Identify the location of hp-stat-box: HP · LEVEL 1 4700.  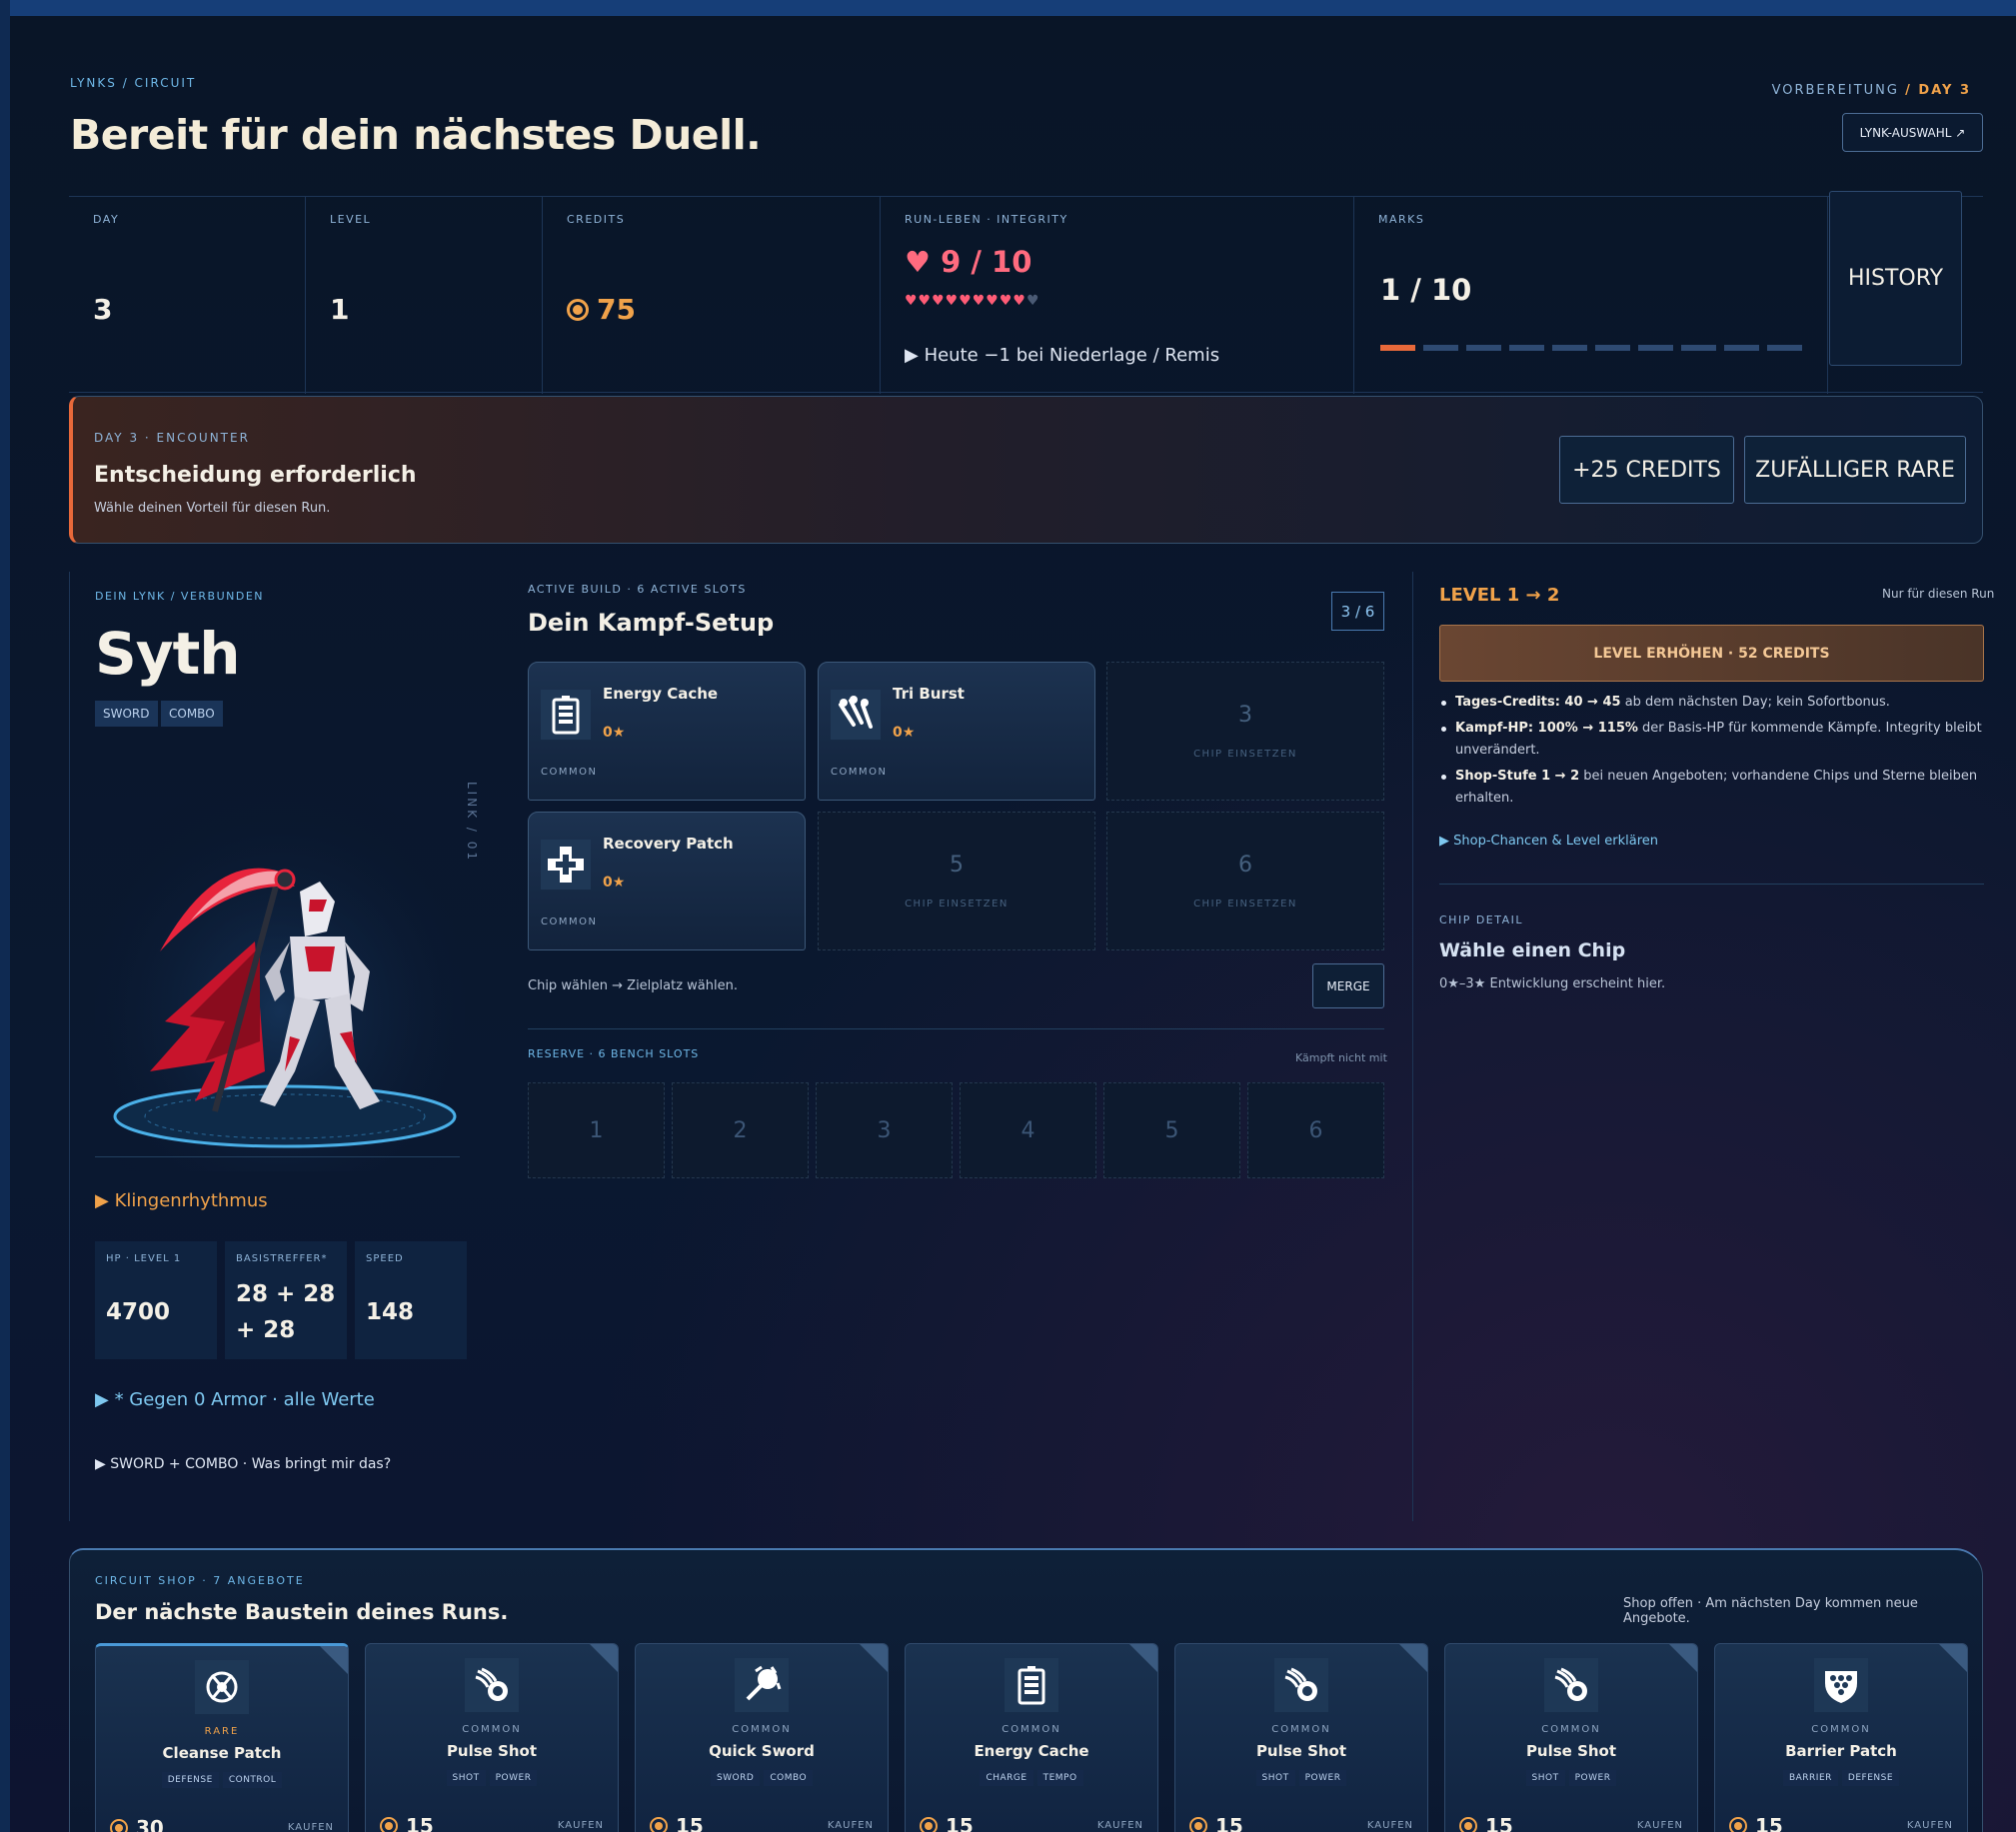
(156, 1300).